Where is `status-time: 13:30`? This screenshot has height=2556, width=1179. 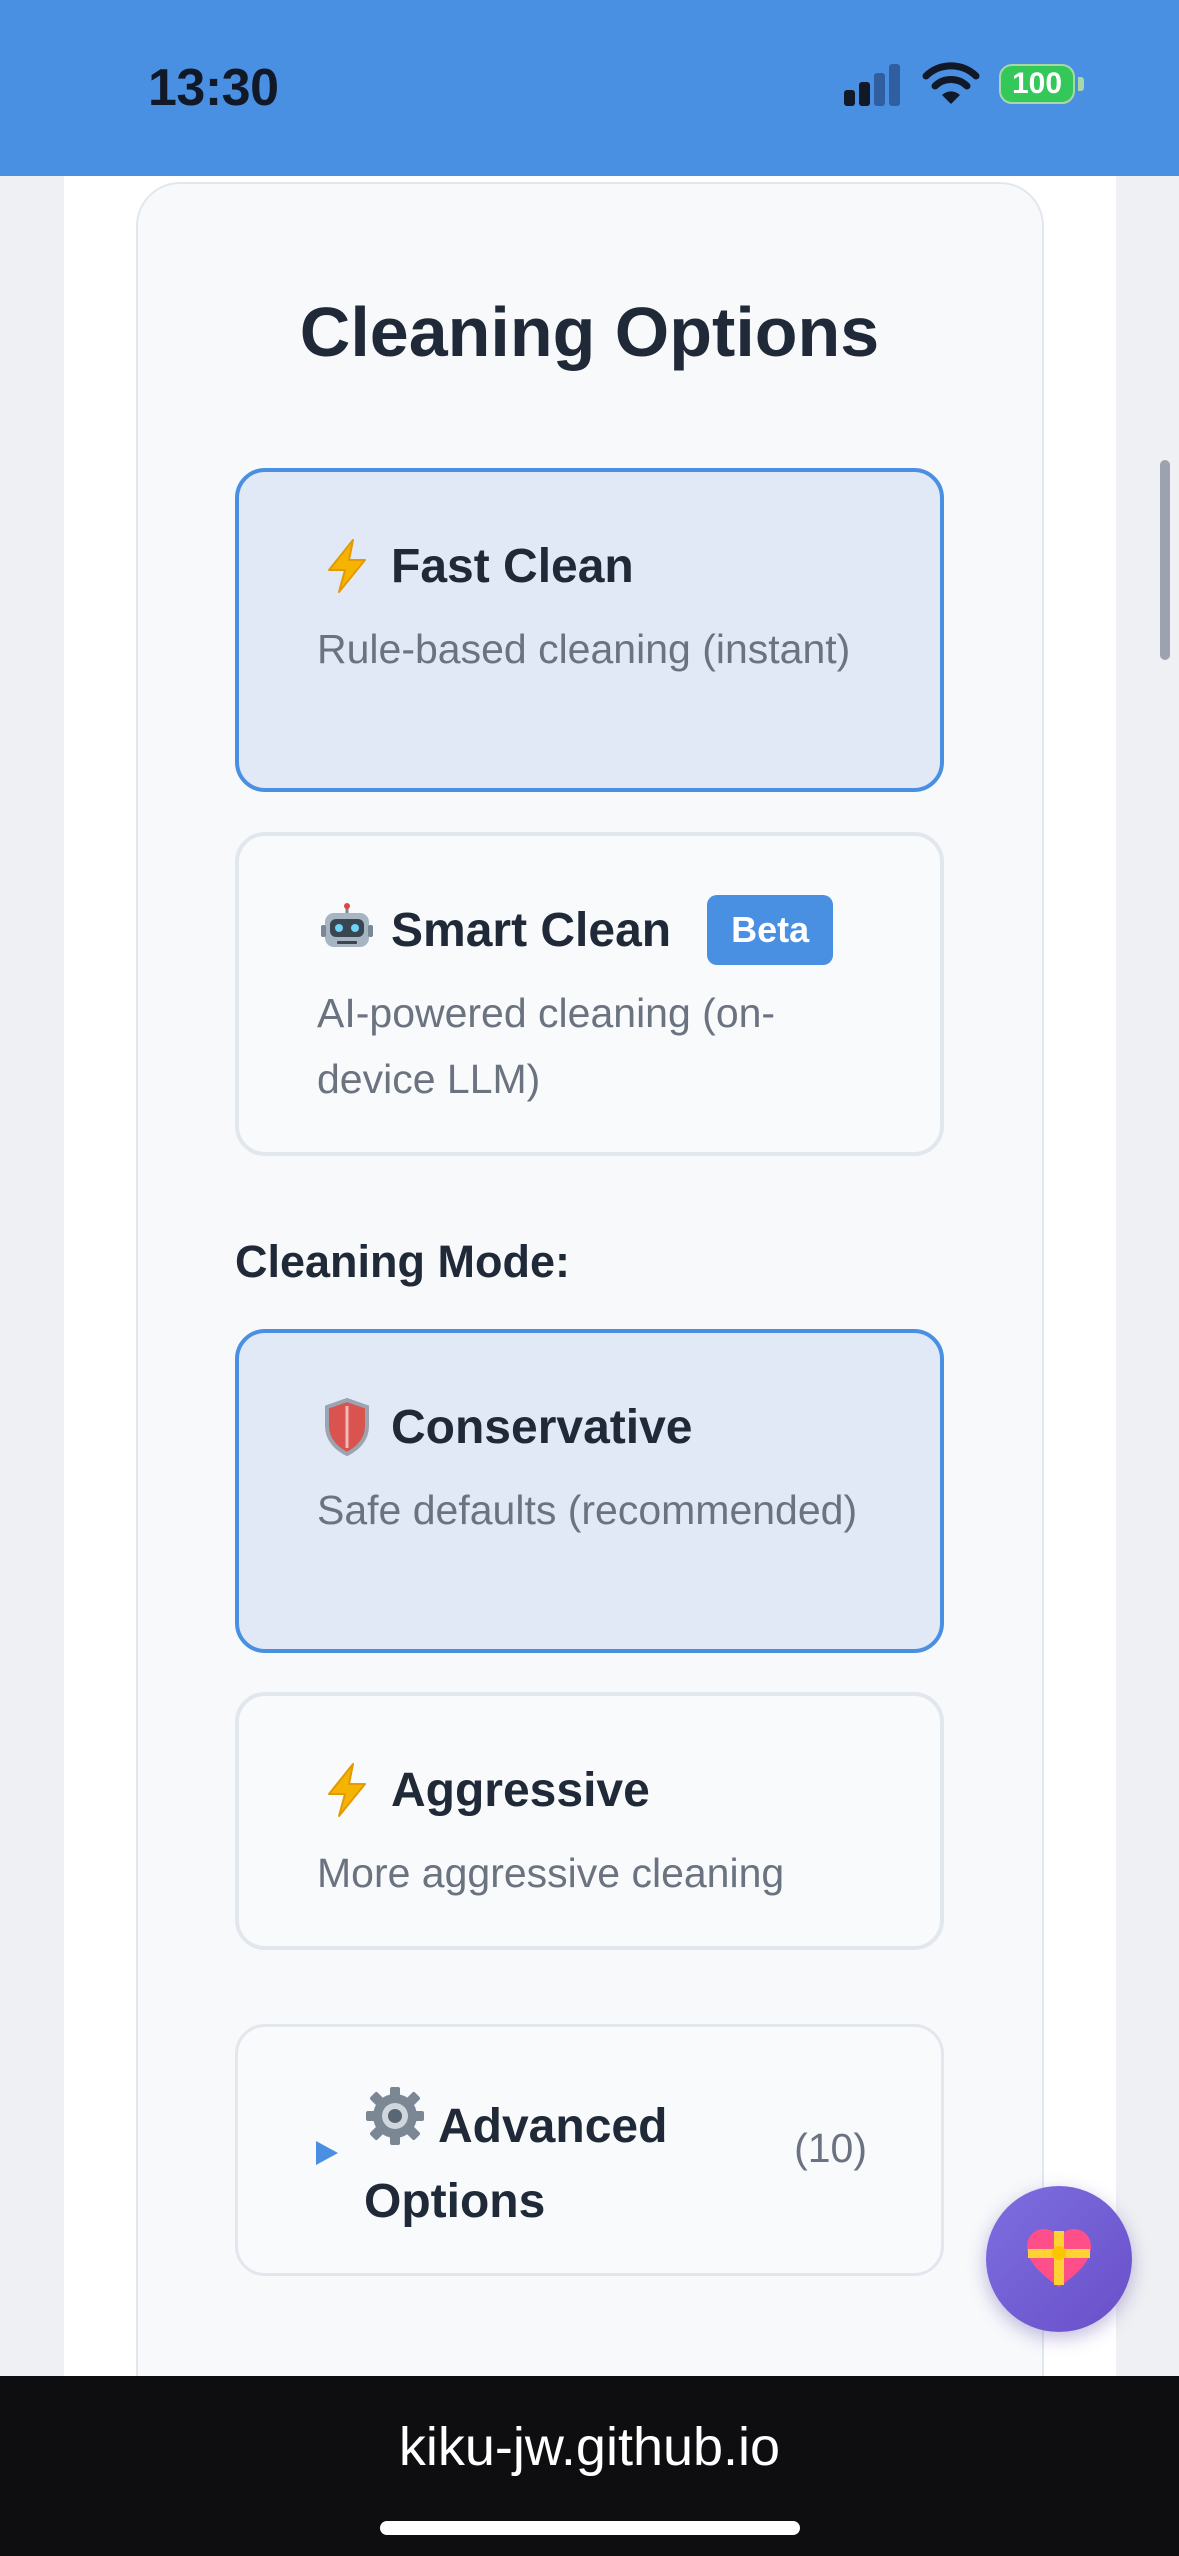 status-time: 13:30 is located at coordinates (213, 88).